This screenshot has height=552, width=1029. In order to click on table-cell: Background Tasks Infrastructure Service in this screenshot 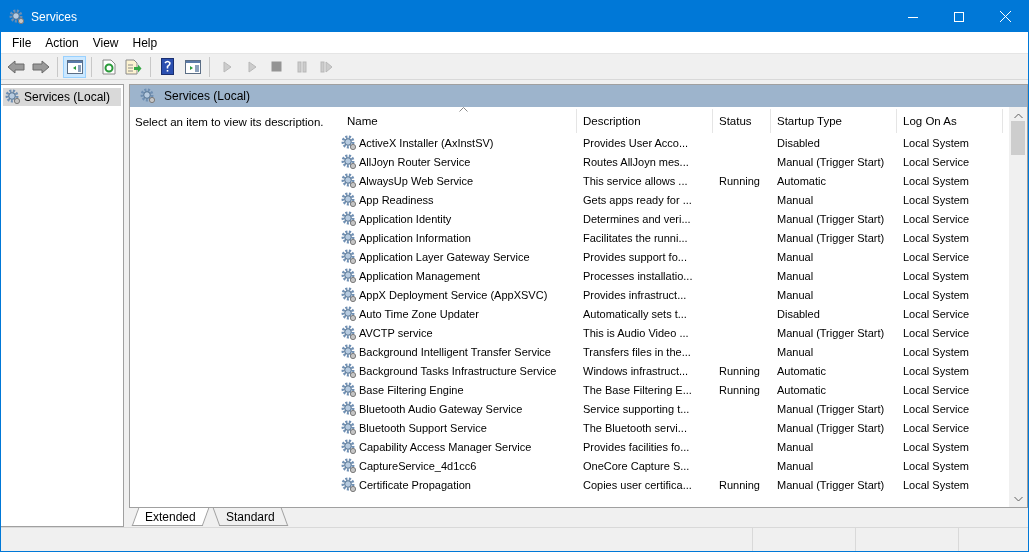, I will do `click(458, 370)`.